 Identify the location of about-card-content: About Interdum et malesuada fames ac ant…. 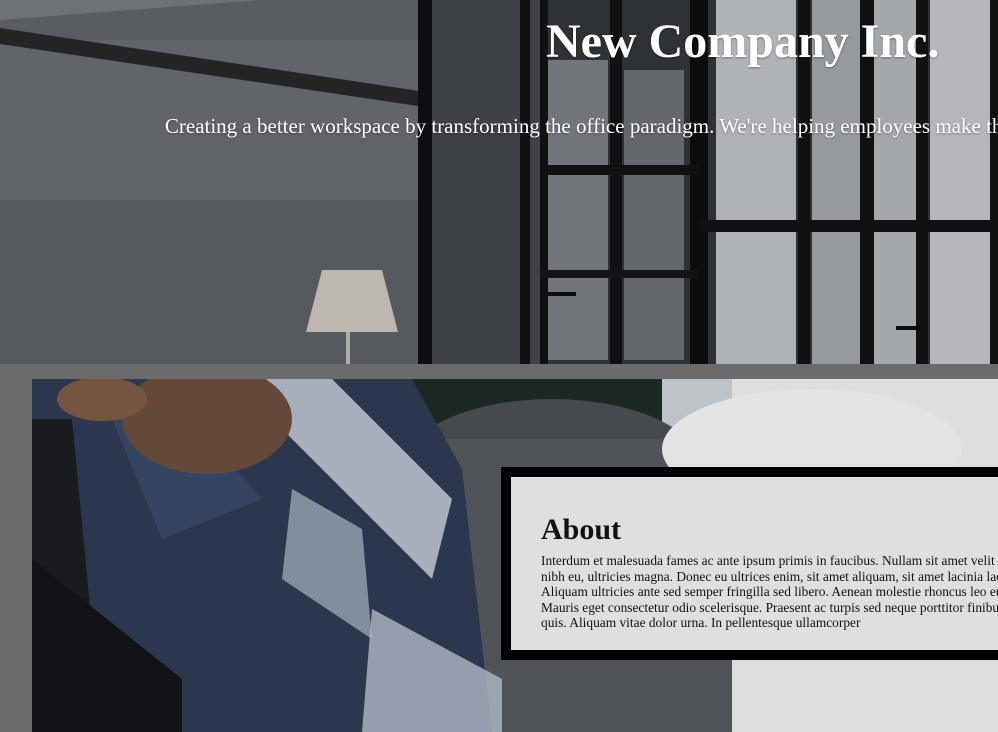
(754, 563).